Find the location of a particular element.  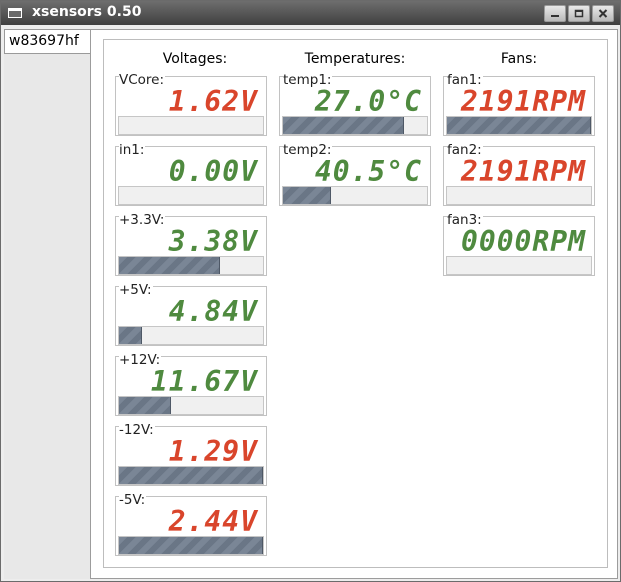

sensor-readout: 0000RPM is located at coordinates (523, 241).